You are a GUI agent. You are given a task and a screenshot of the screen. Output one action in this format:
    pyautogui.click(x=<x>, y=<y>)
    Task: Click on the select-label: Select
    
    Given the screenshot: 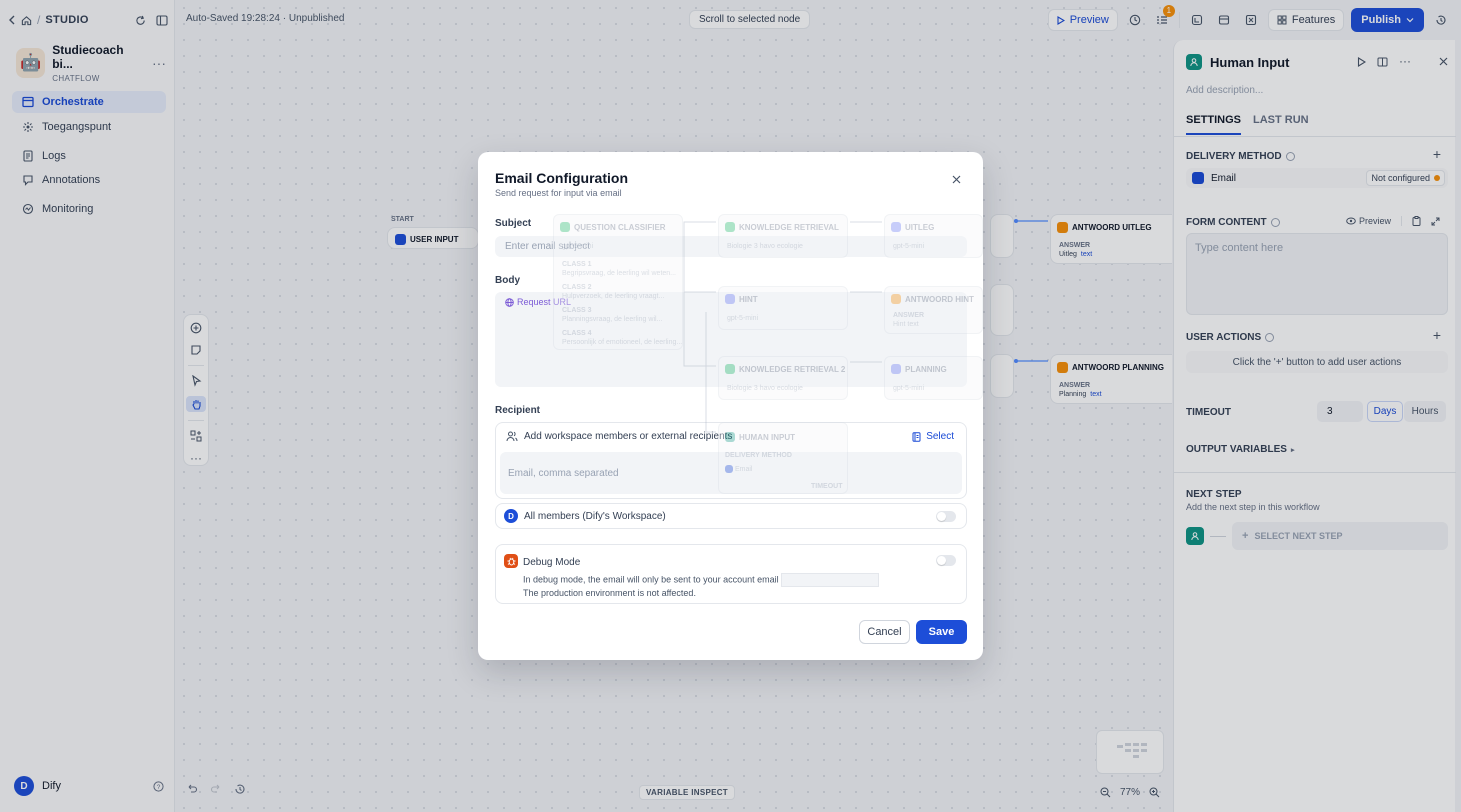 What is the action you would take?
    pyautogui.click(x=940, y=436)
    